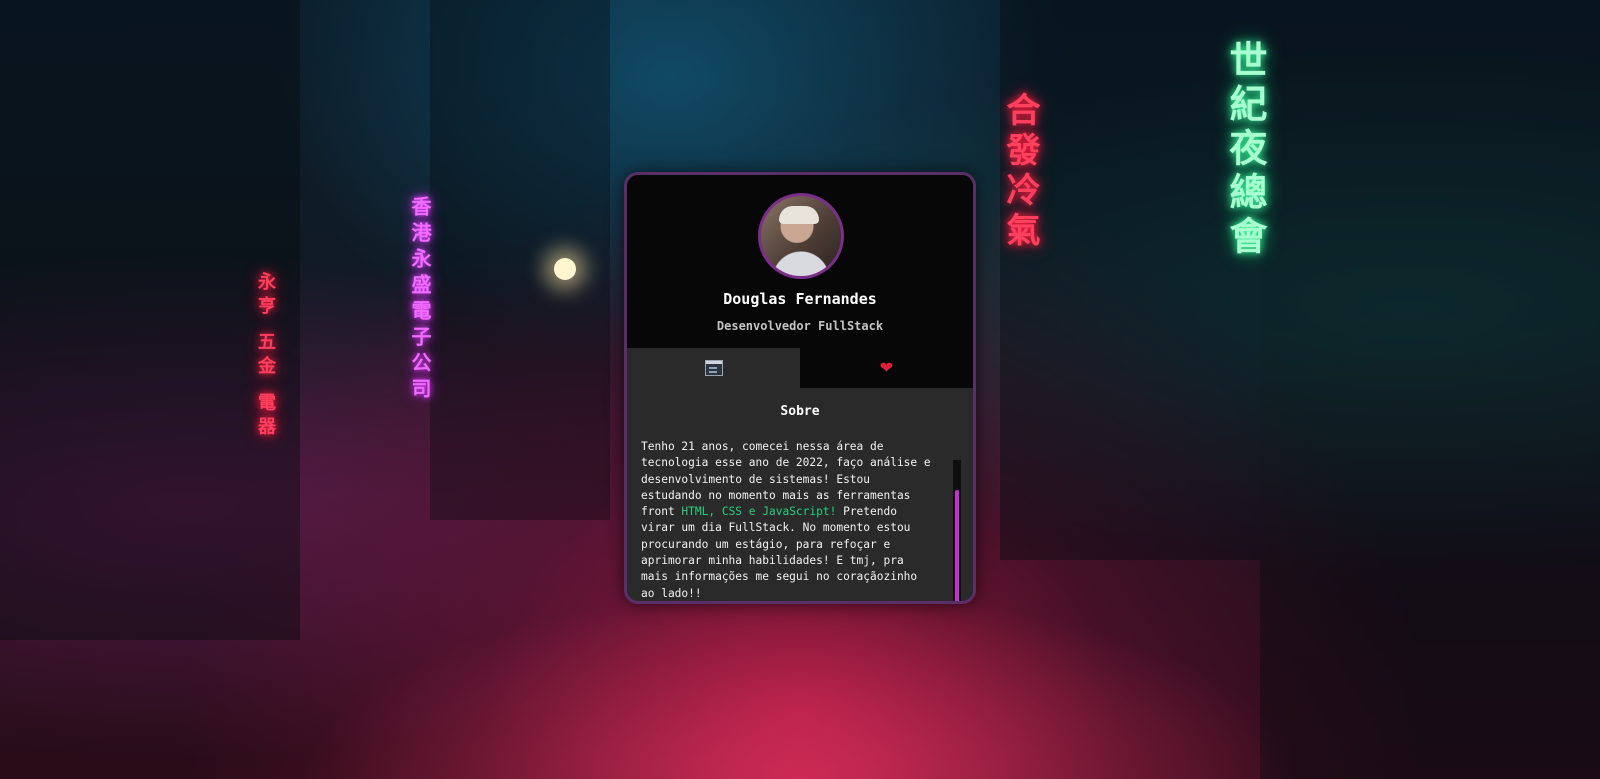 The height and width of the screenshot is (779, 1600). I want to click on tab-about, so click(713, 368).